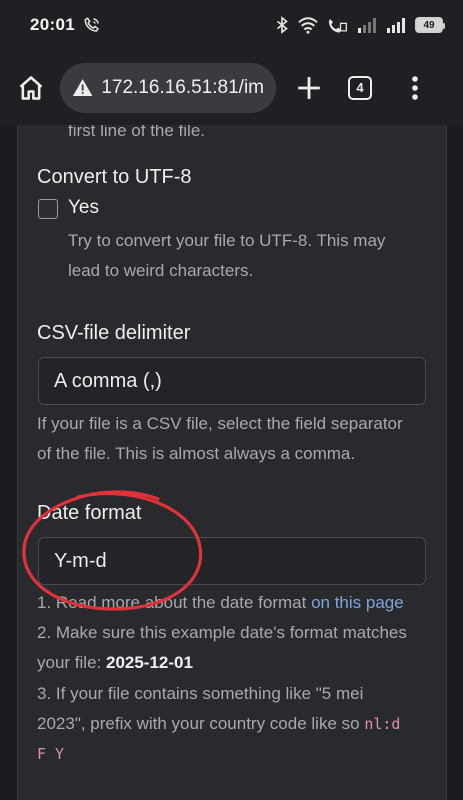 This screenshot has width=463, height=800. Describe the element at coordinates (108, 380) in the screenshot. I see `delimiter-value: A comma (,)` at that location.